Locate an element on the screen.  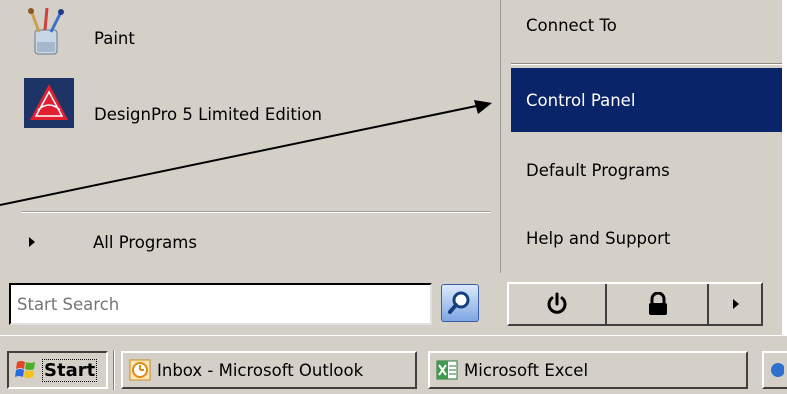
menu-item-connect-to: Connect To is located at coordinates (646, 29).